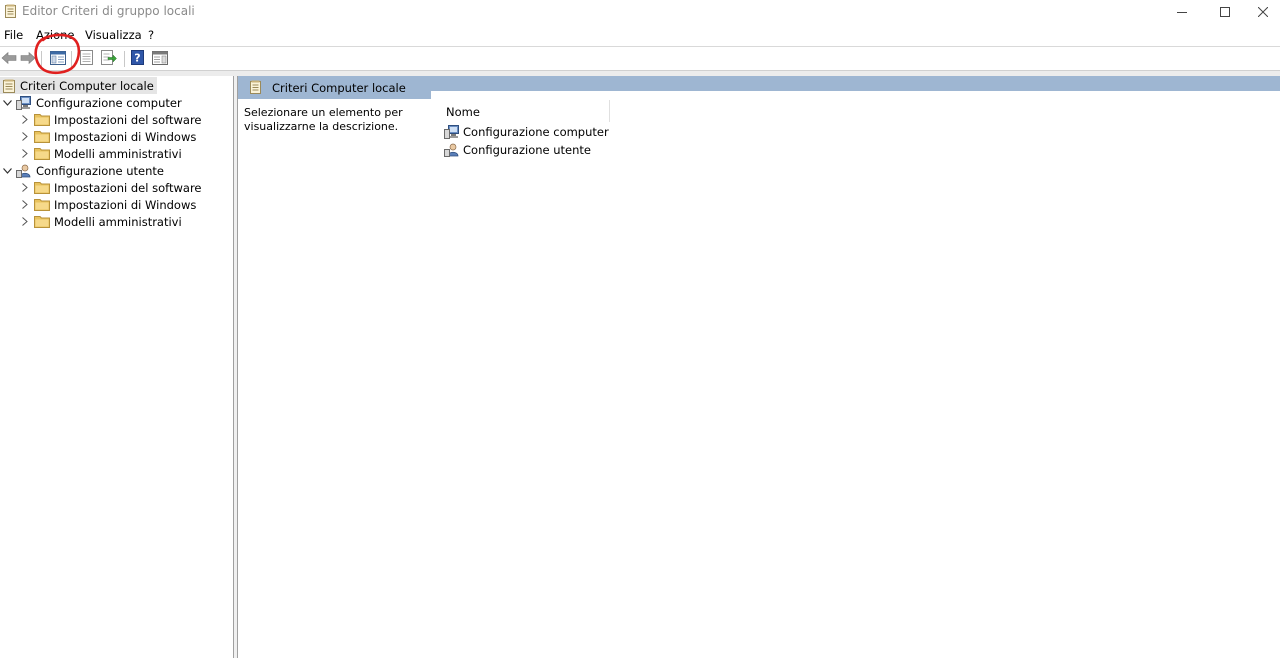  Describe the element at coordinates (113, 35) in the screenshot. I see `menu-visualizza: Visualizza` at that location.